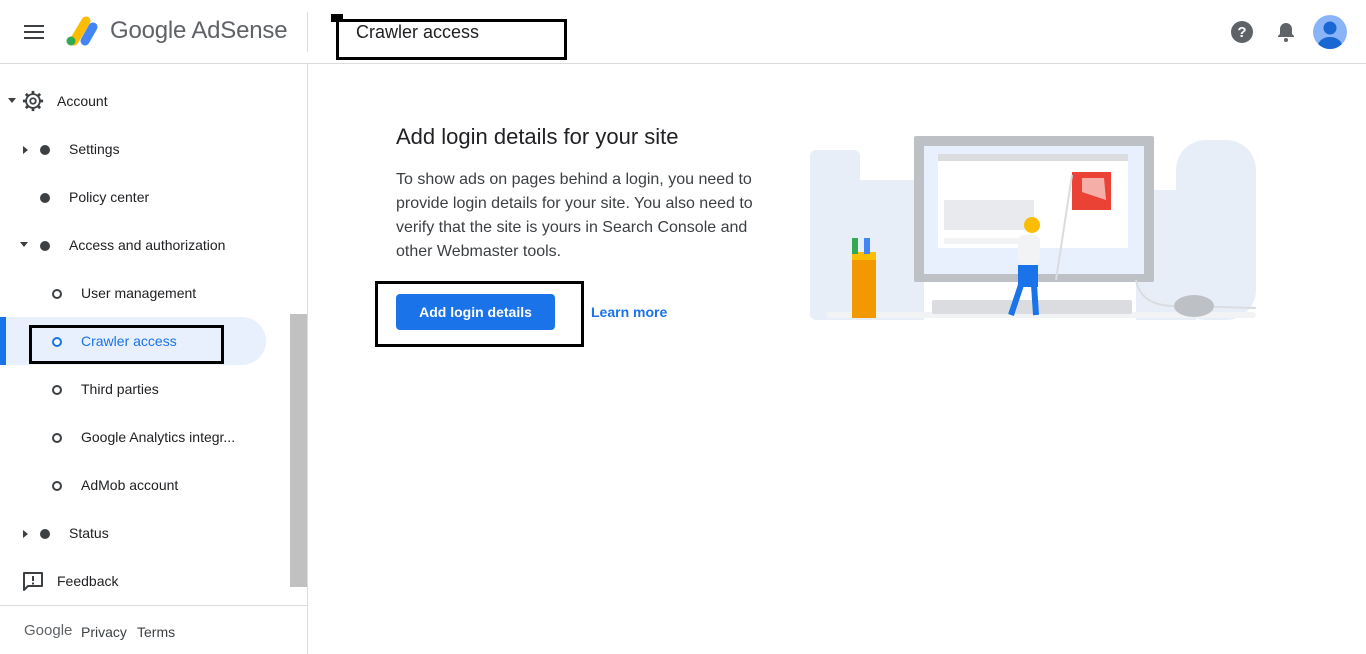 This screenshot has width=1366, height=654. I want to click on add-login-details-button: Add login details, so click(475, 312).